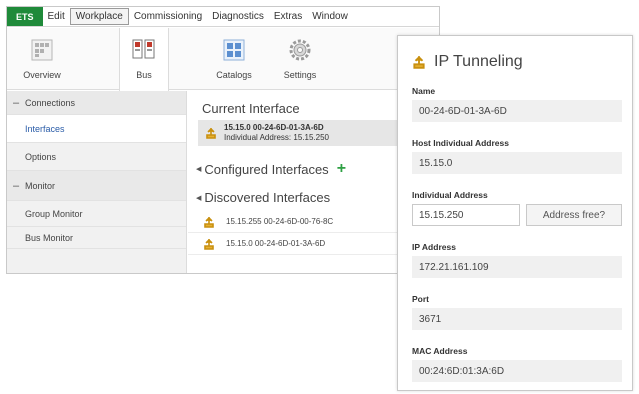  Describe the element at coordinates (478, 61) in the screenshot. I see `panel-title-text: IP Tunneling` at that location.